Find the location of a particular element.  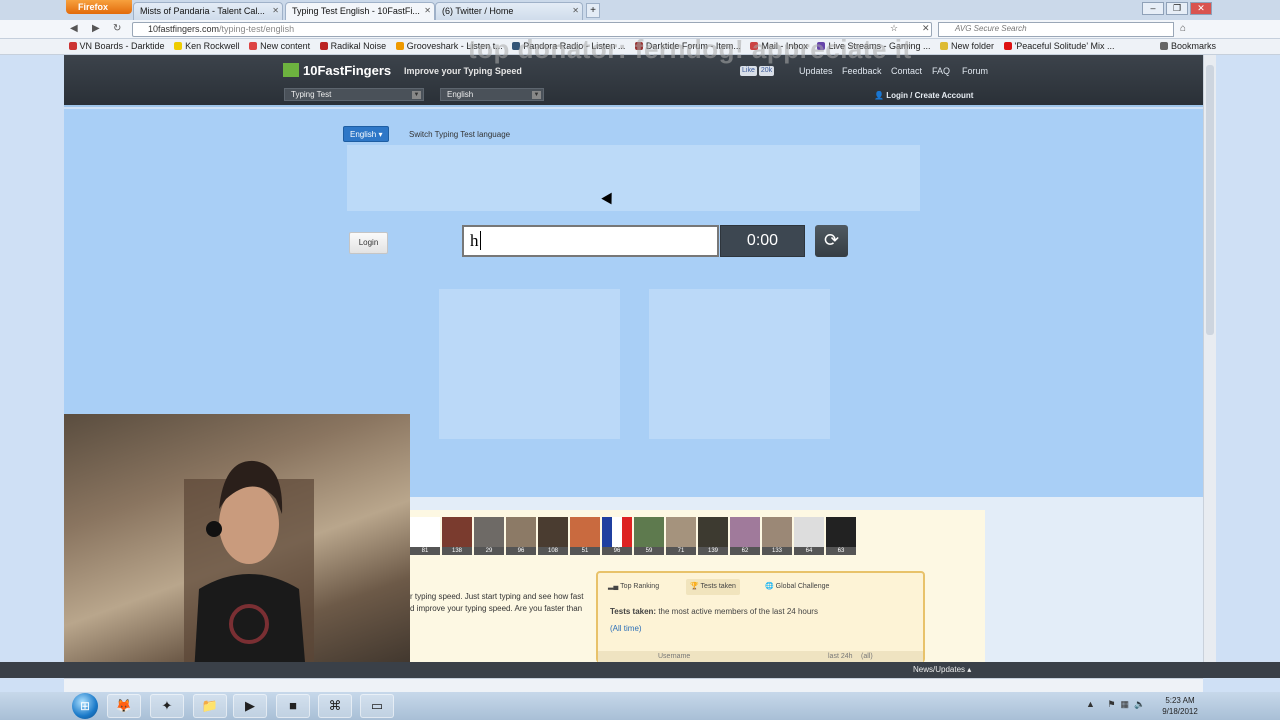

start-button: ⊞ is located at coordinates (85, 706).